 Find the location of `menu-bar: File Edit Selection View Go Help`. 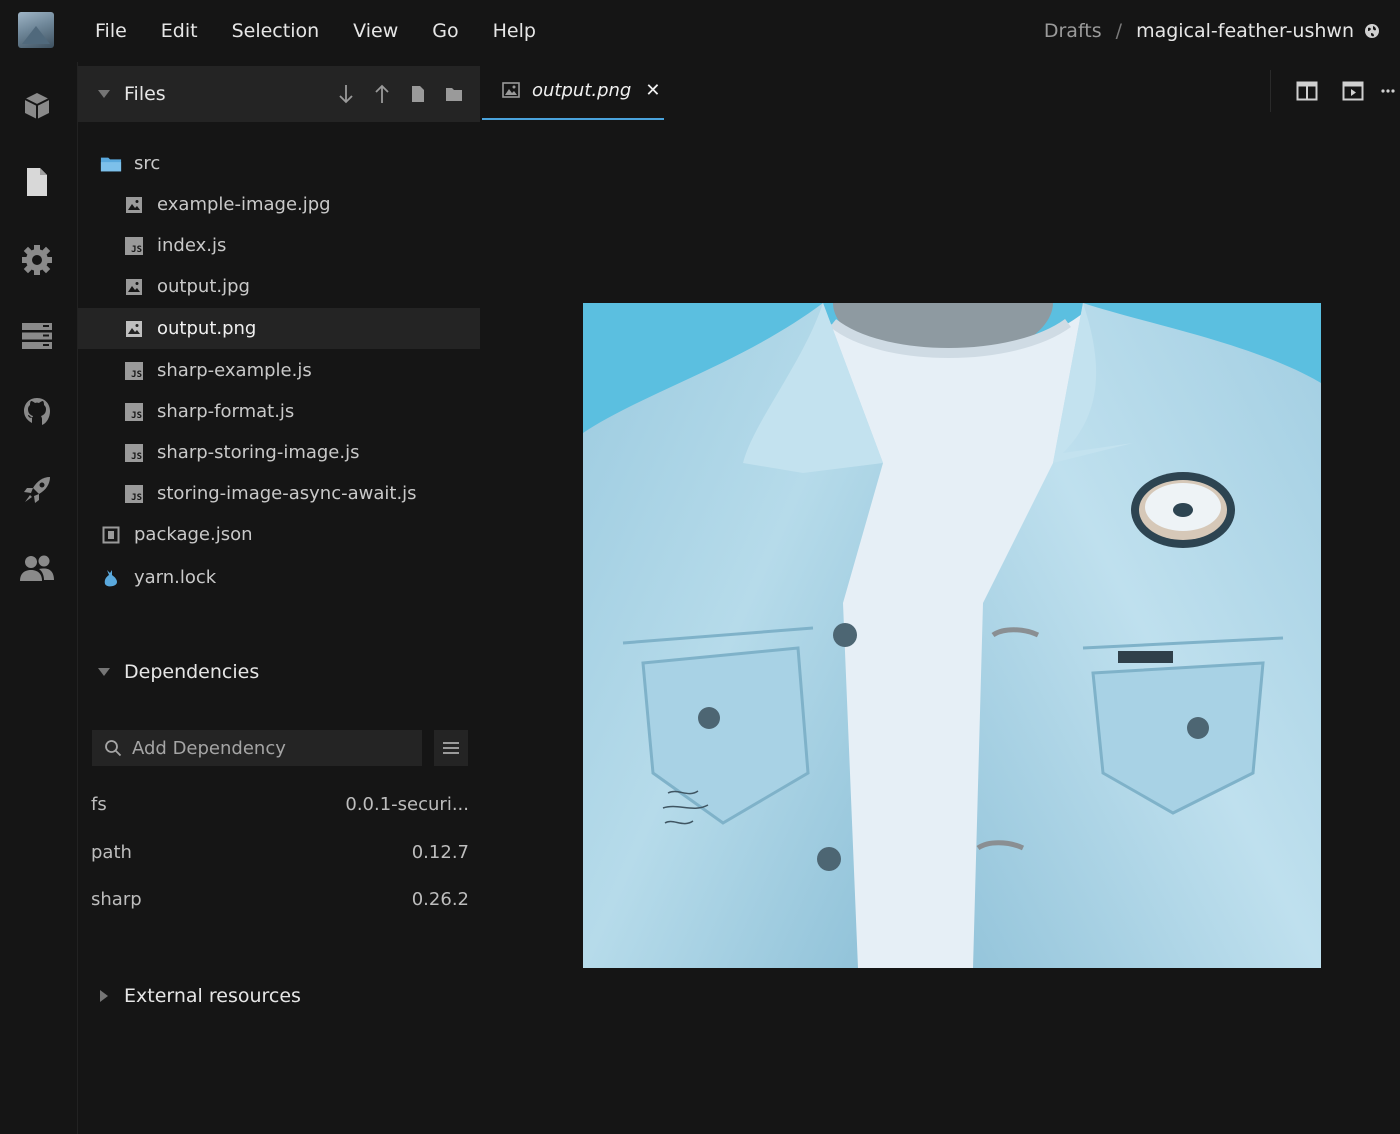

menu-bar: File Edit Selection View Go Help is located at coordinates (315, 31).